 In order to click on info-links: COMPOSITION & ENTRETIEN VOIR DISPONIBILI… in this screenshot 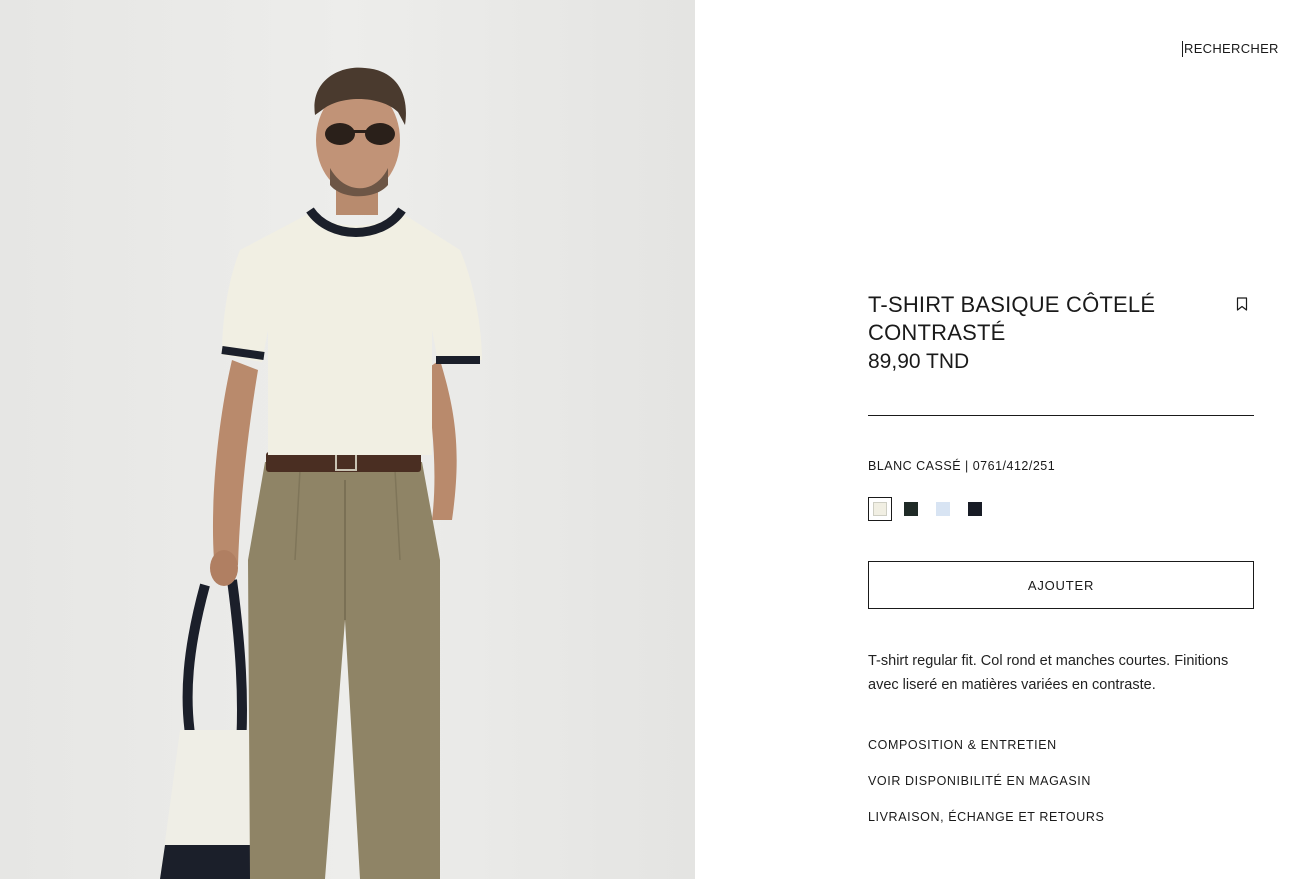, I will do `click(986, 791)`.